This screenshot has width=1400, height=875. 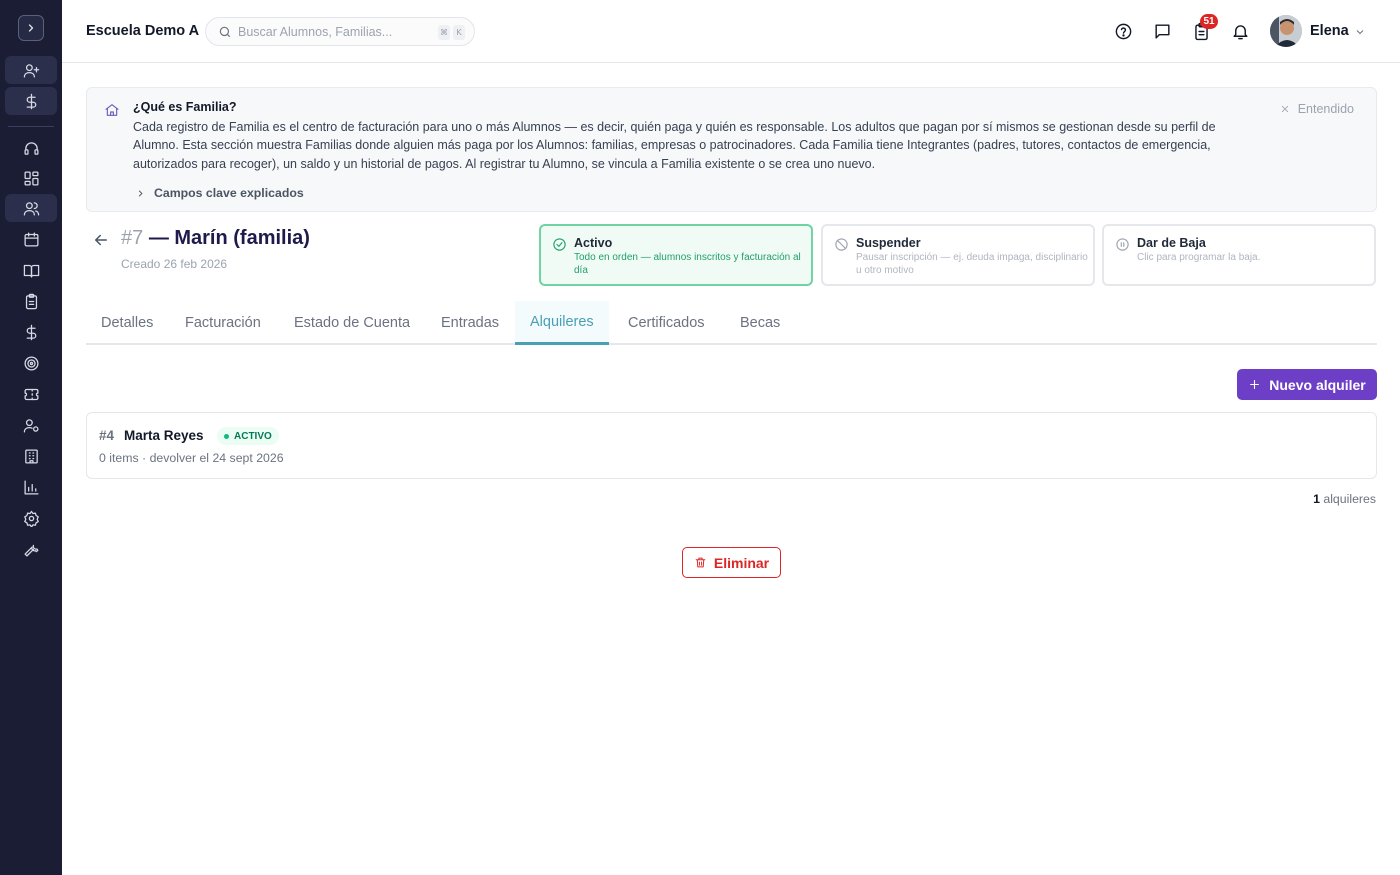 I want to click on help-circle-icon, so click(x=1123, y=31).